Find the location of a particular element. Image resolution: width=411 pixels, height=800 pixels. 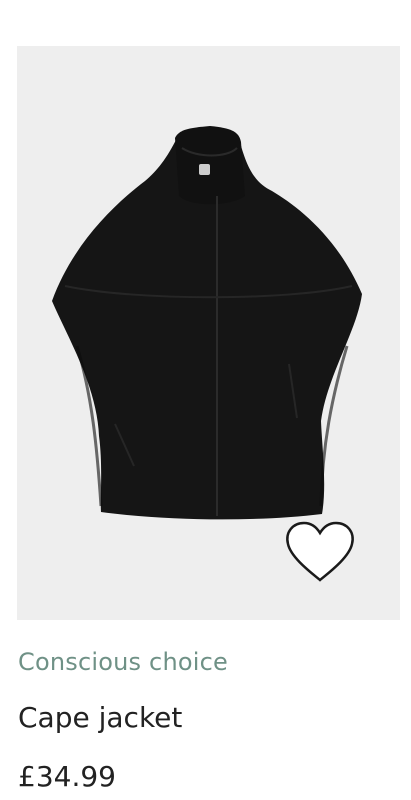

conscious-choice-badge: Conscious choice is located at coordinates (123, 662).